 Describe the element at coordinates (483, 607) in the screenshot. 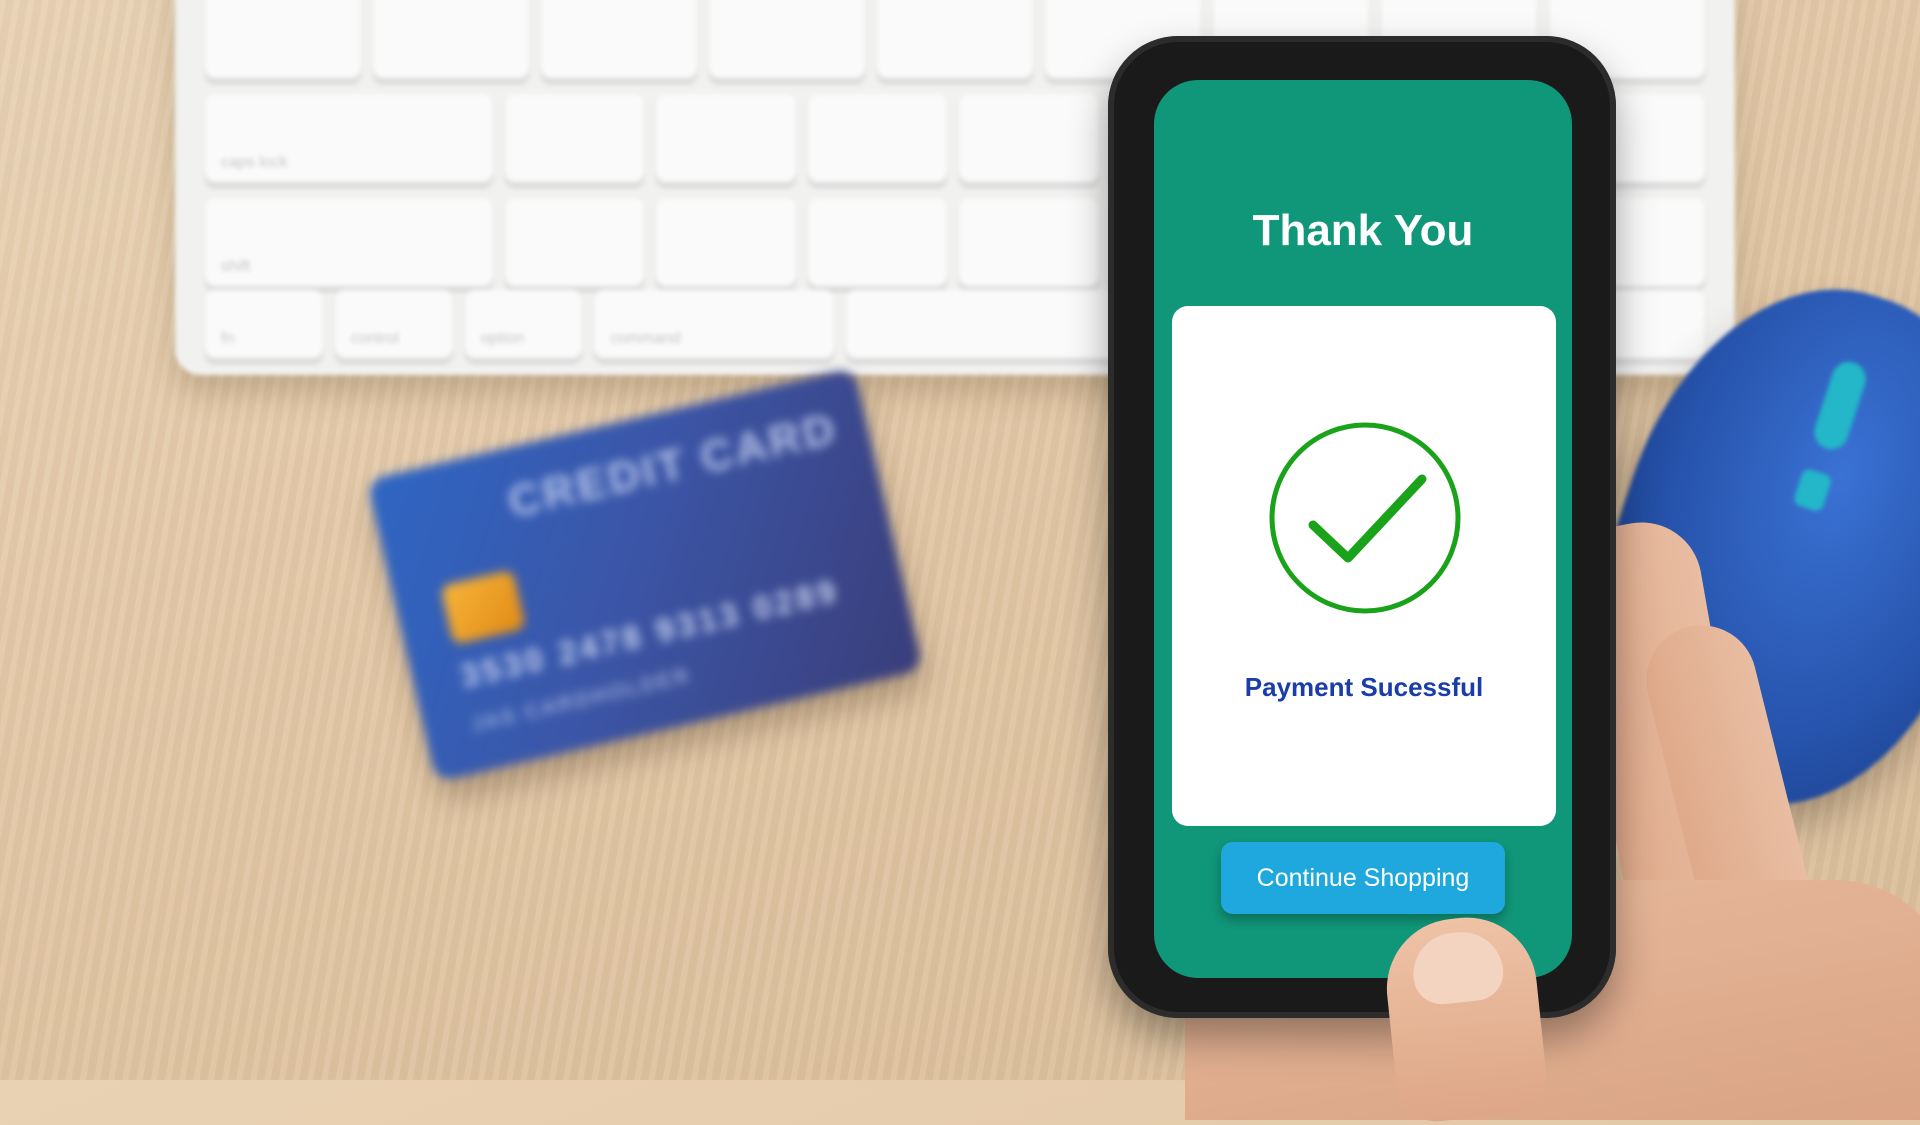

I see `chip-icon` at that location.